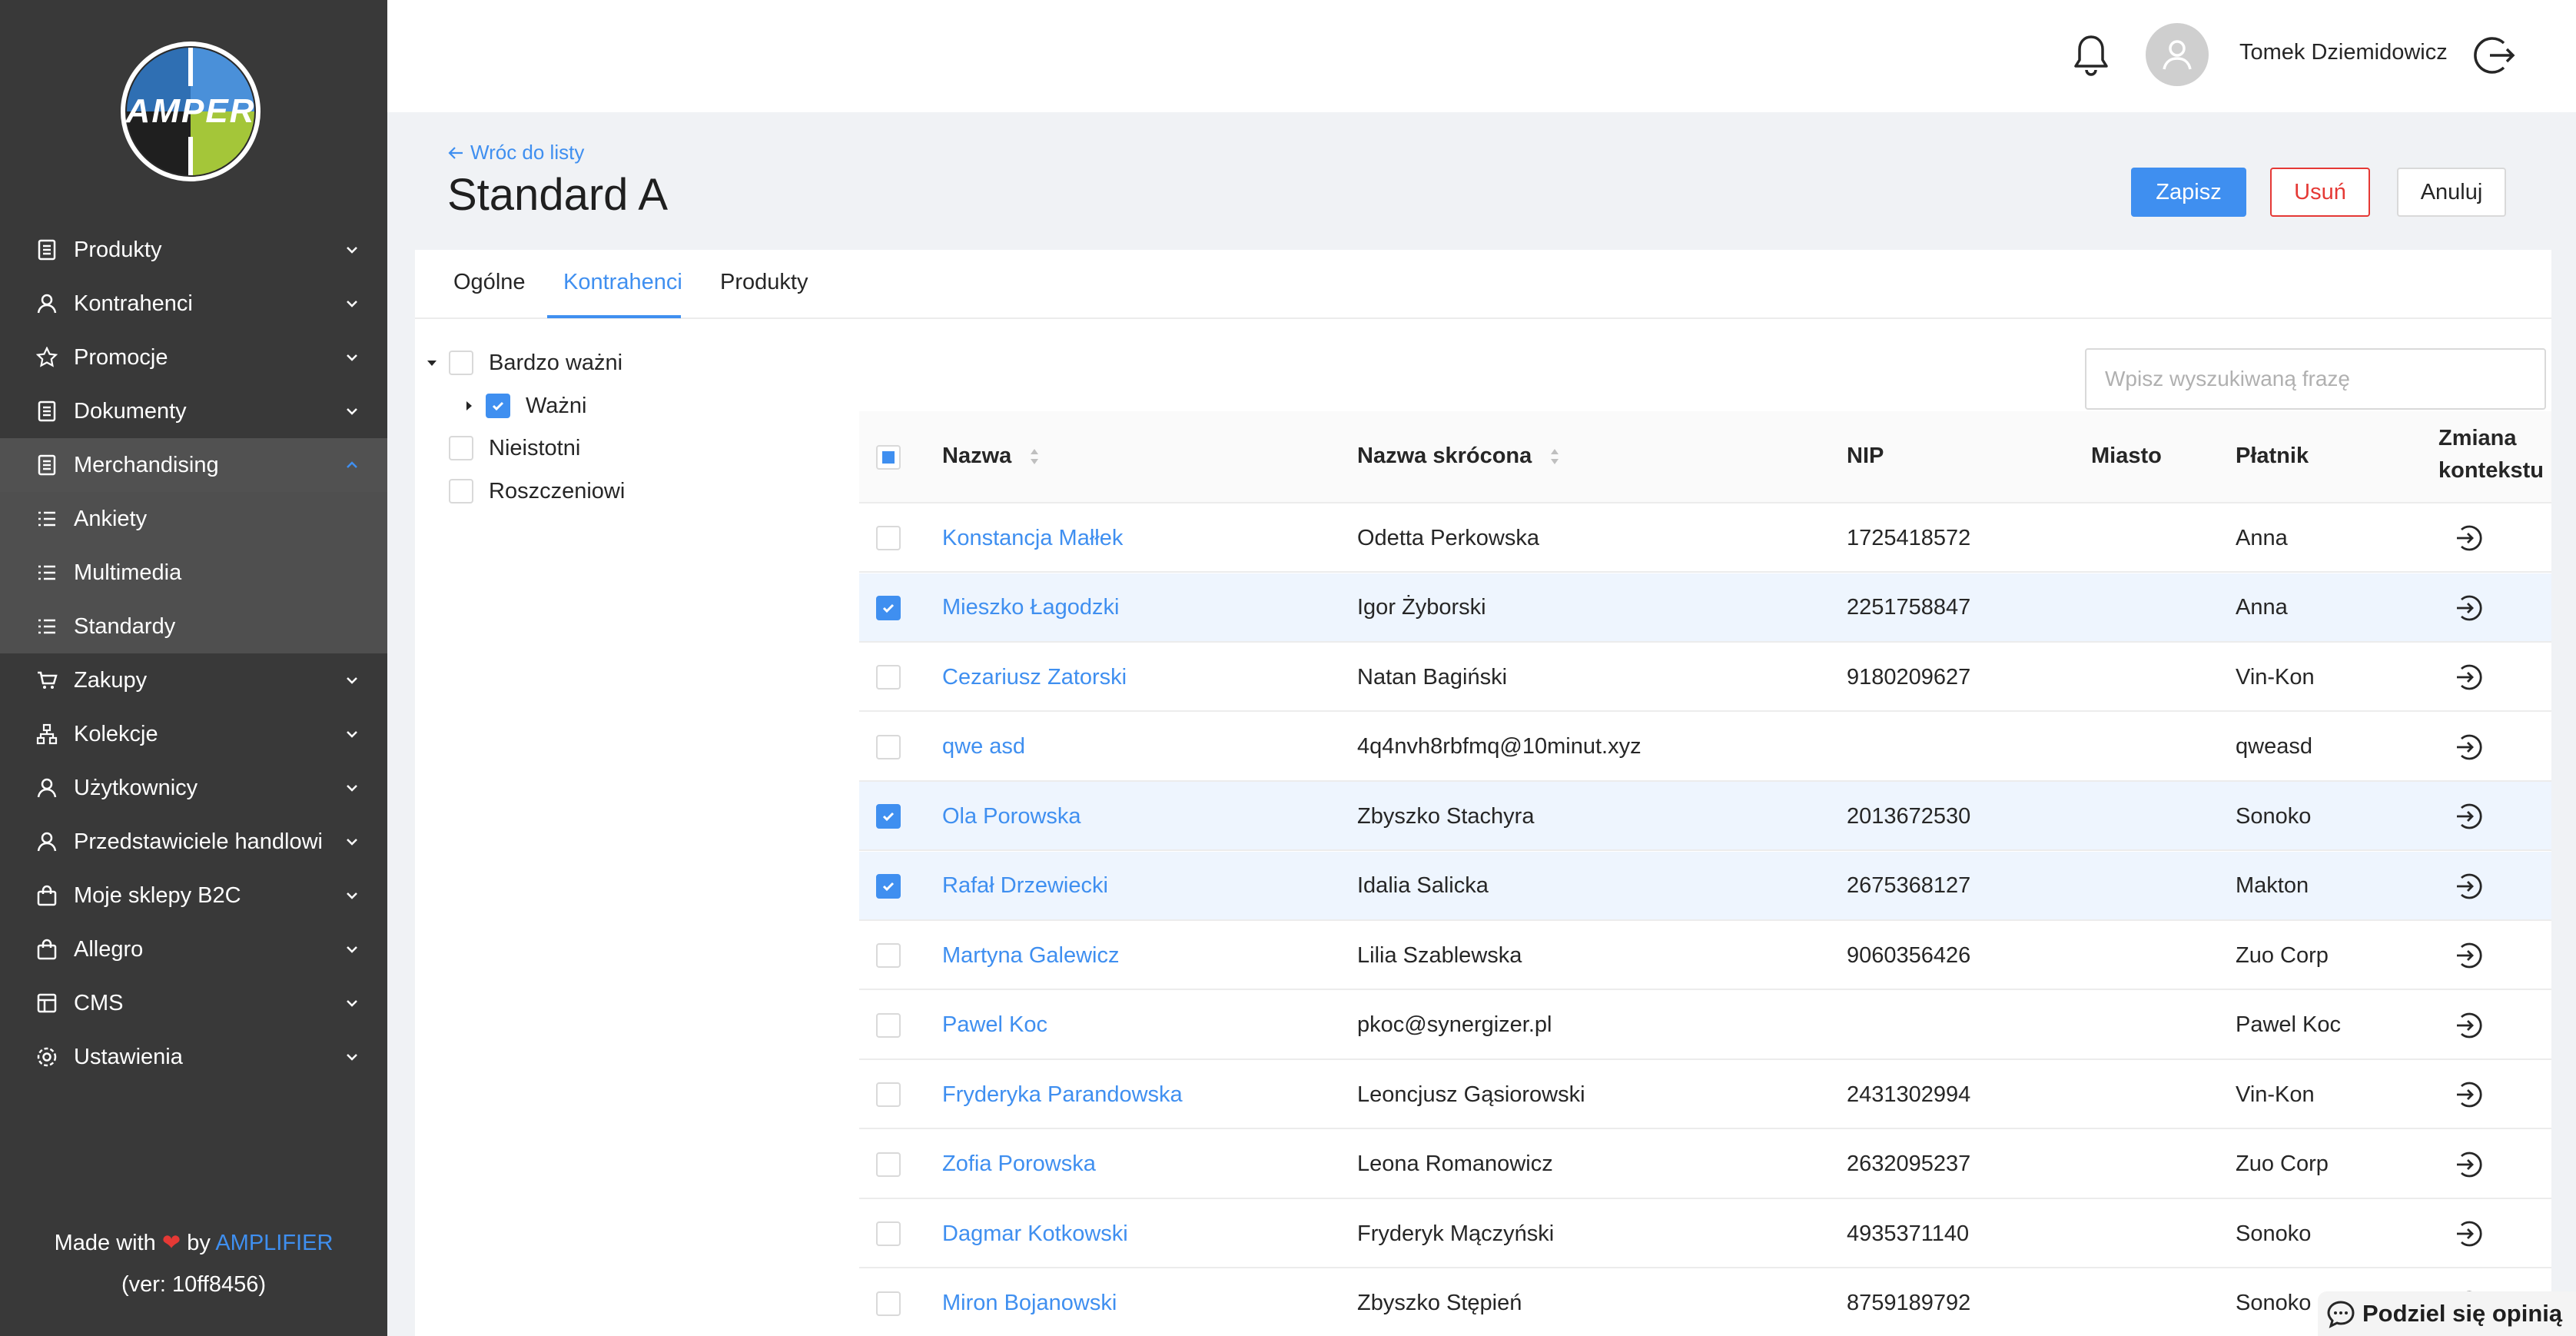 This screenshot has height=1336, width=2576. Describe the element at coordinates (193, 465) in the screenshot. I see `nav-item-merchandising: Merchandising` at that location.